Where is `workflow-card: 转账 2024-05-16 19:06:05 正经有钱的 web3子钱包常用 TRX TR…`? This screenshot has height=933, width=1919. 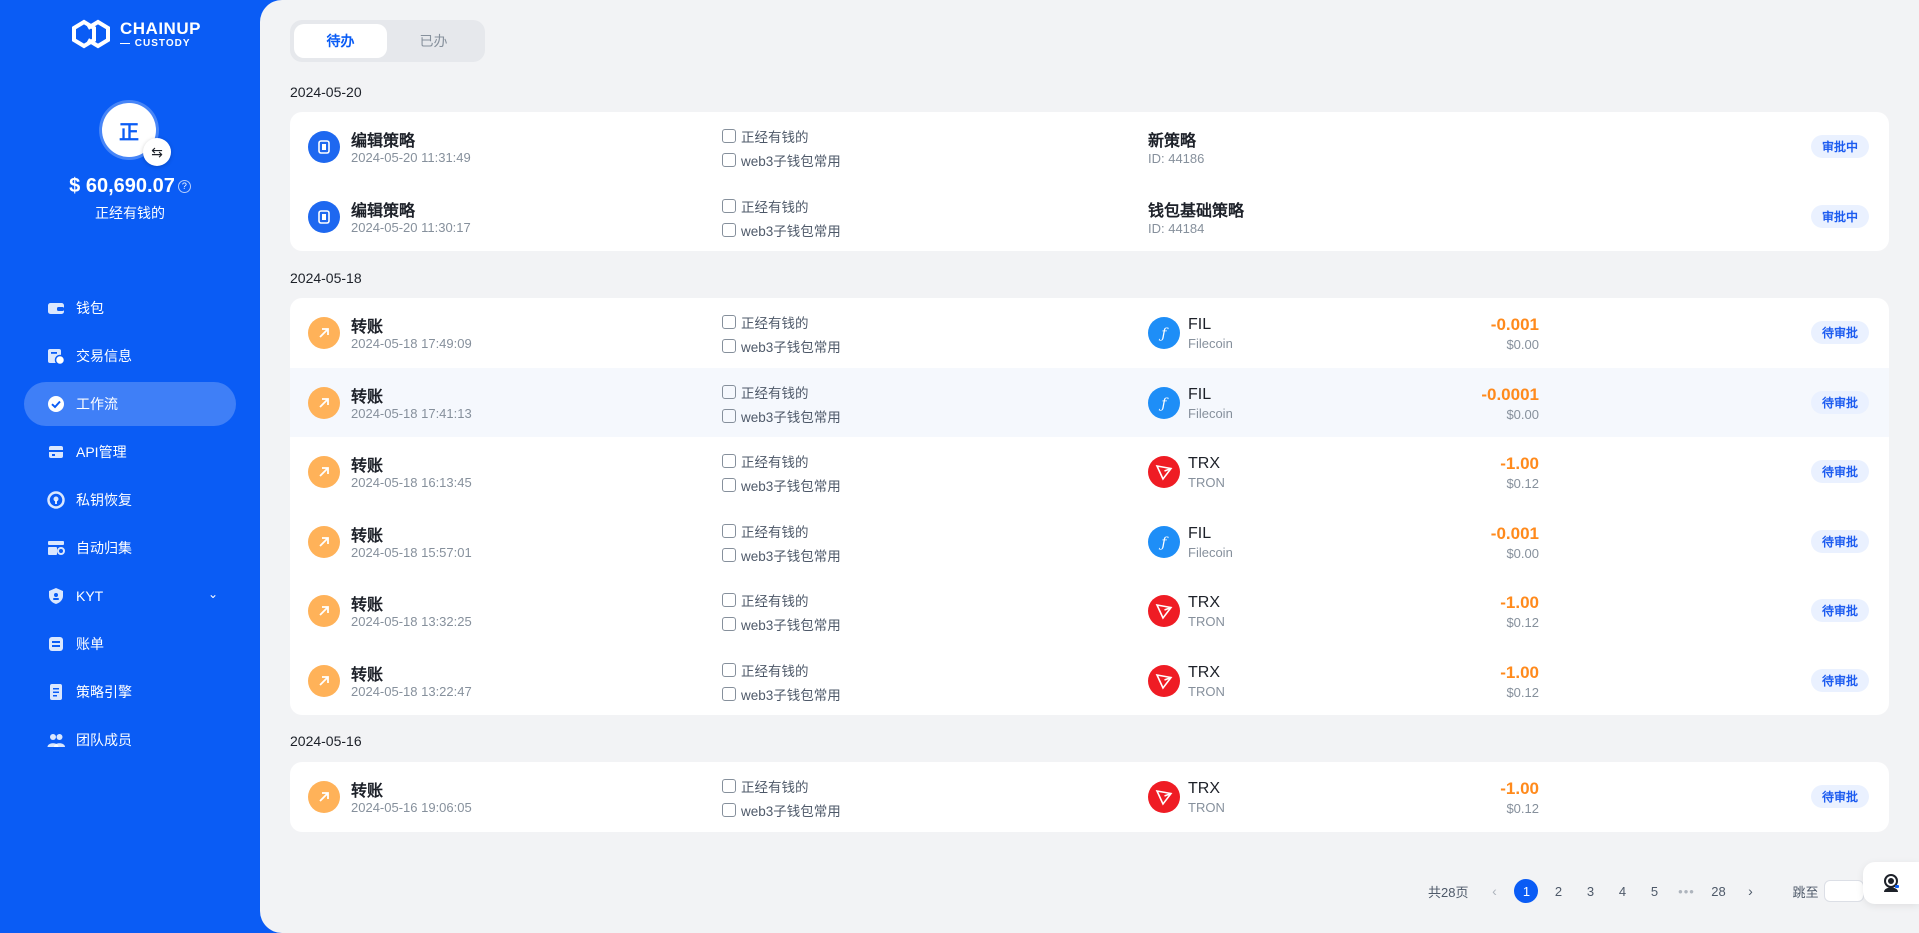
workflow-card: 转账 2024-05-16 19:06:05 正经有钱的 web3子钱包常用 TRX TR… is located at coordinates (1089, 797).